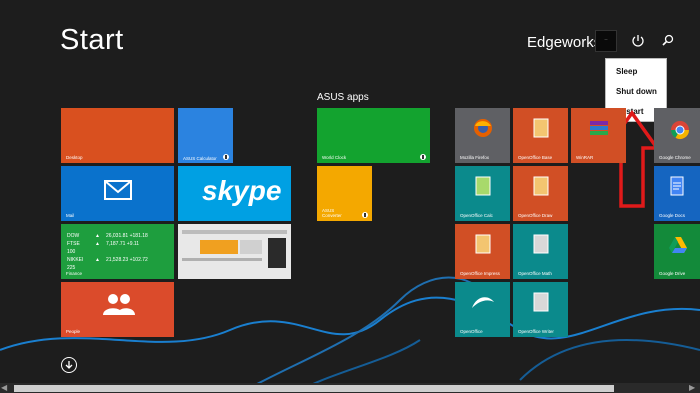 The image size is (700, 393). I want to click on tile-asus-converter: ASUS Converter, so click(344, 193).